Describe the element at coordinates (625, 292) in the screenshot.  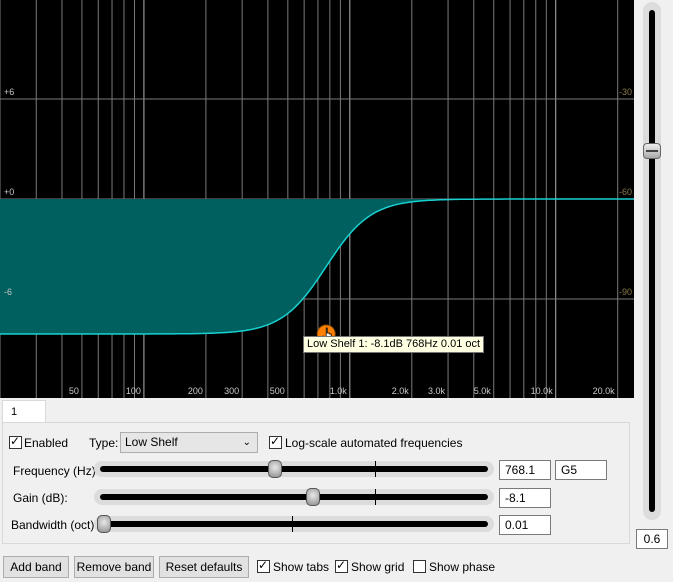
I see `right-tick-label: -90` at that location.